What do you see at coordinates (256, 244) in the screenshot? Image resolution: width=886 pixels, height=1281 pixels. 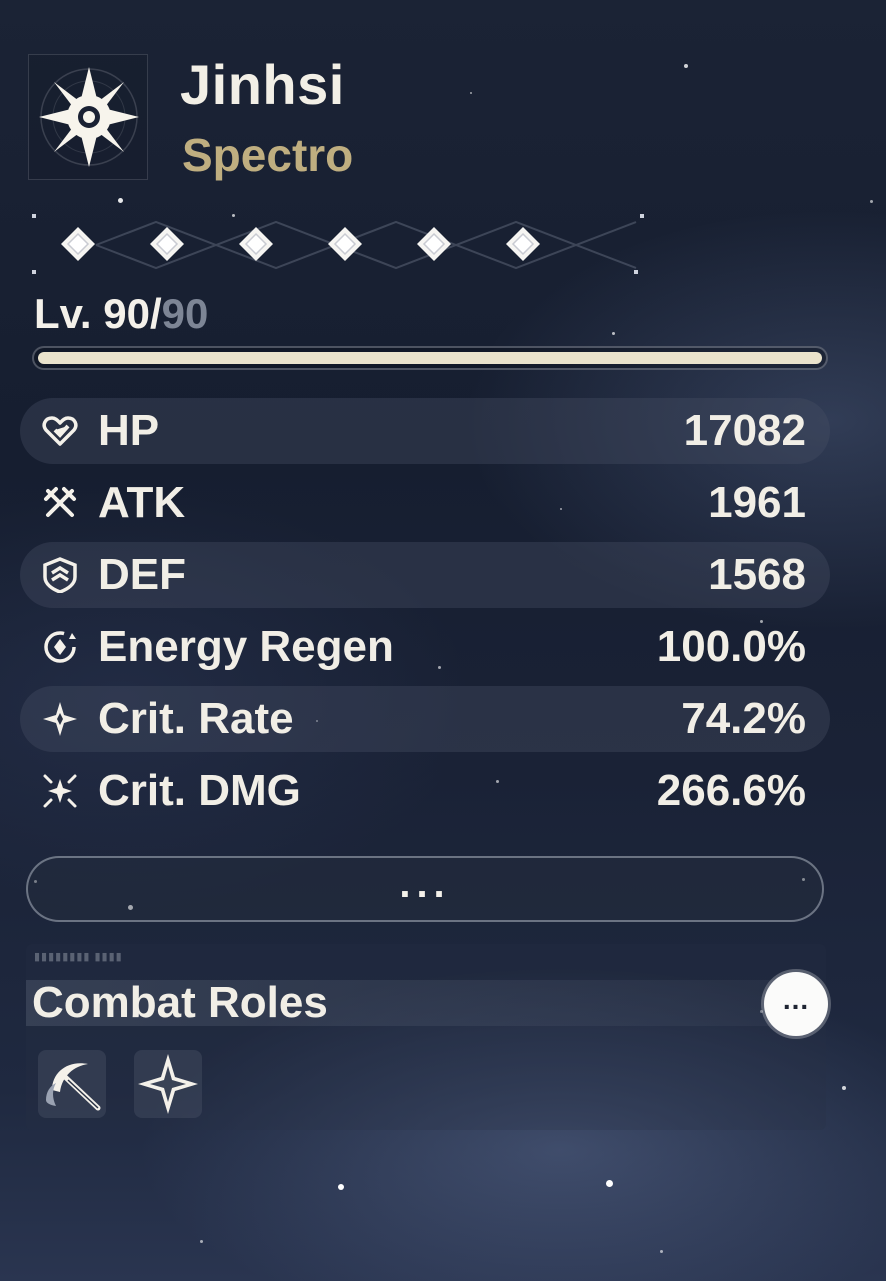 I see `sequence-node-3-diamond-icon` at bounding box center [256, 244].